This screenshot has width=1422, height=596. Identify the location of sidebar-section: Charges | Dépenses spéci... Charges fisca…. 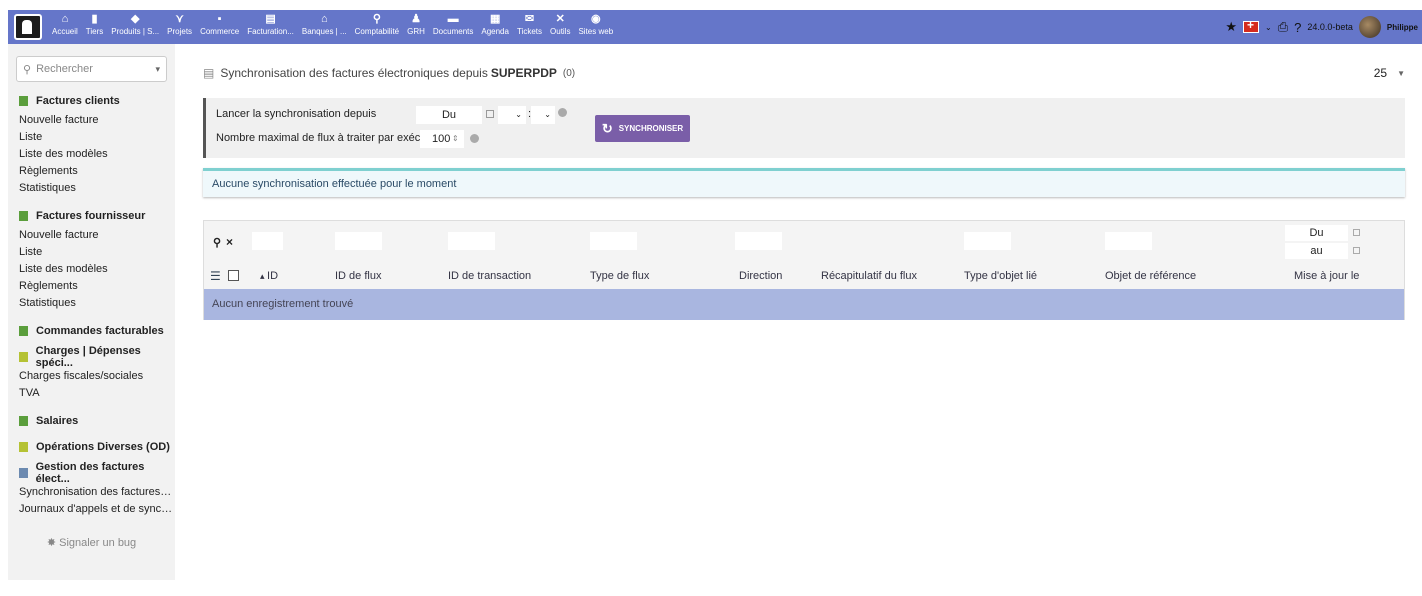
(91, 373).